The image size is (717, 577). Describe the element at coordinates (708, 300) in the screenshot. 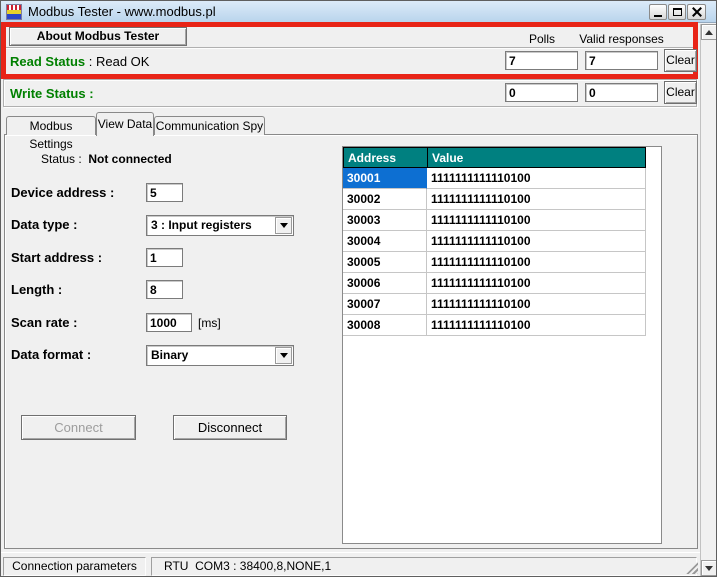

I see `vertical-scrollbar` at that location.